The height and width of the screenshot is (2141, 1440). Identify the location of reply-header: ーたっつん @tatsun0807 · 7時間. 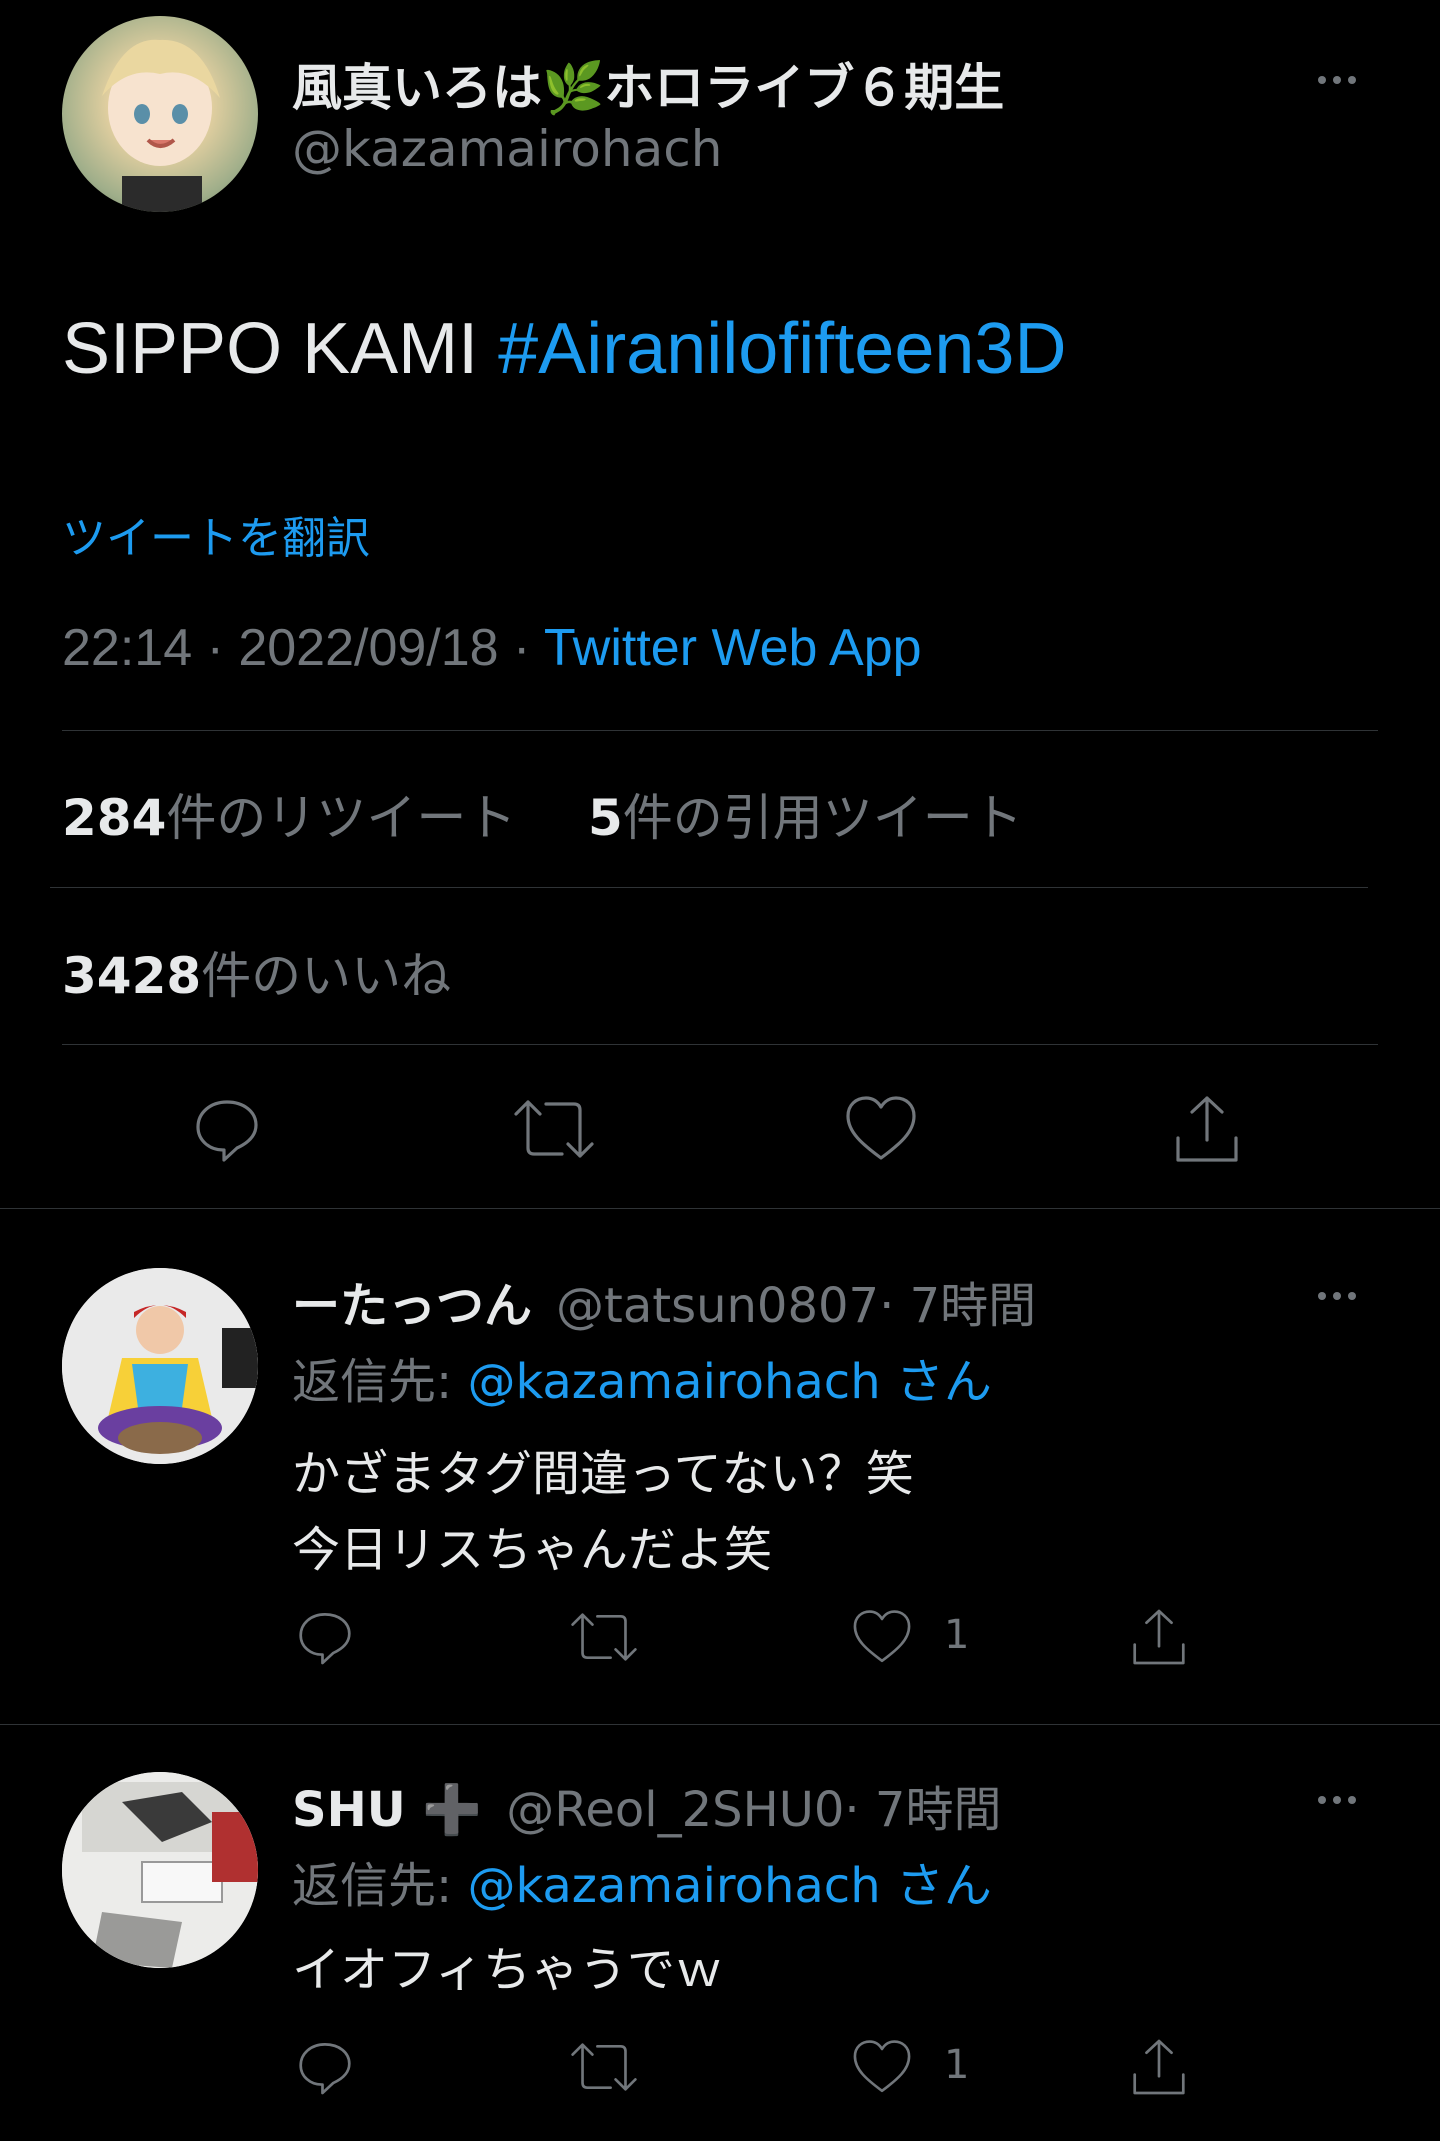
(664, 1301).